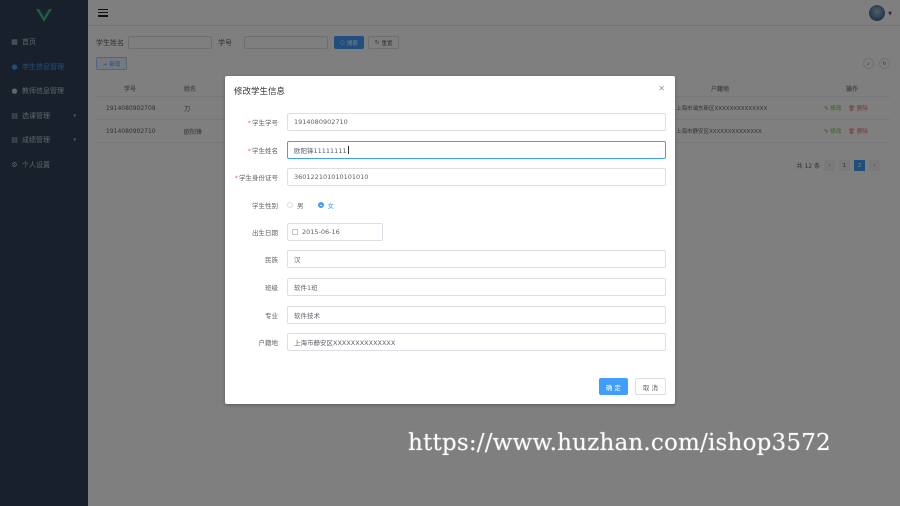  I want to click on student-id-label: *学生学号, so click(262, 123).